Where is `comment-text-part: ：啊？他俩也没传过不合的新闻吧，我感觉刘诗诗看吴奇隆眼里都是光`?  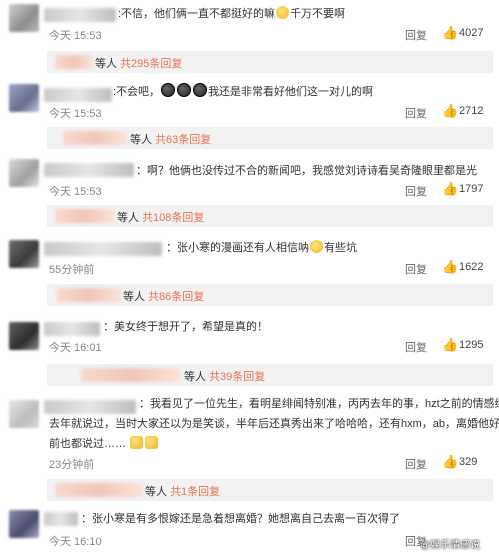 comment-text-part: ：啊？他俩也没传过不合的新闻吧，我感觉刘诗诗看吴奇隆眼里都是光 is located at coordinates (306, 171).